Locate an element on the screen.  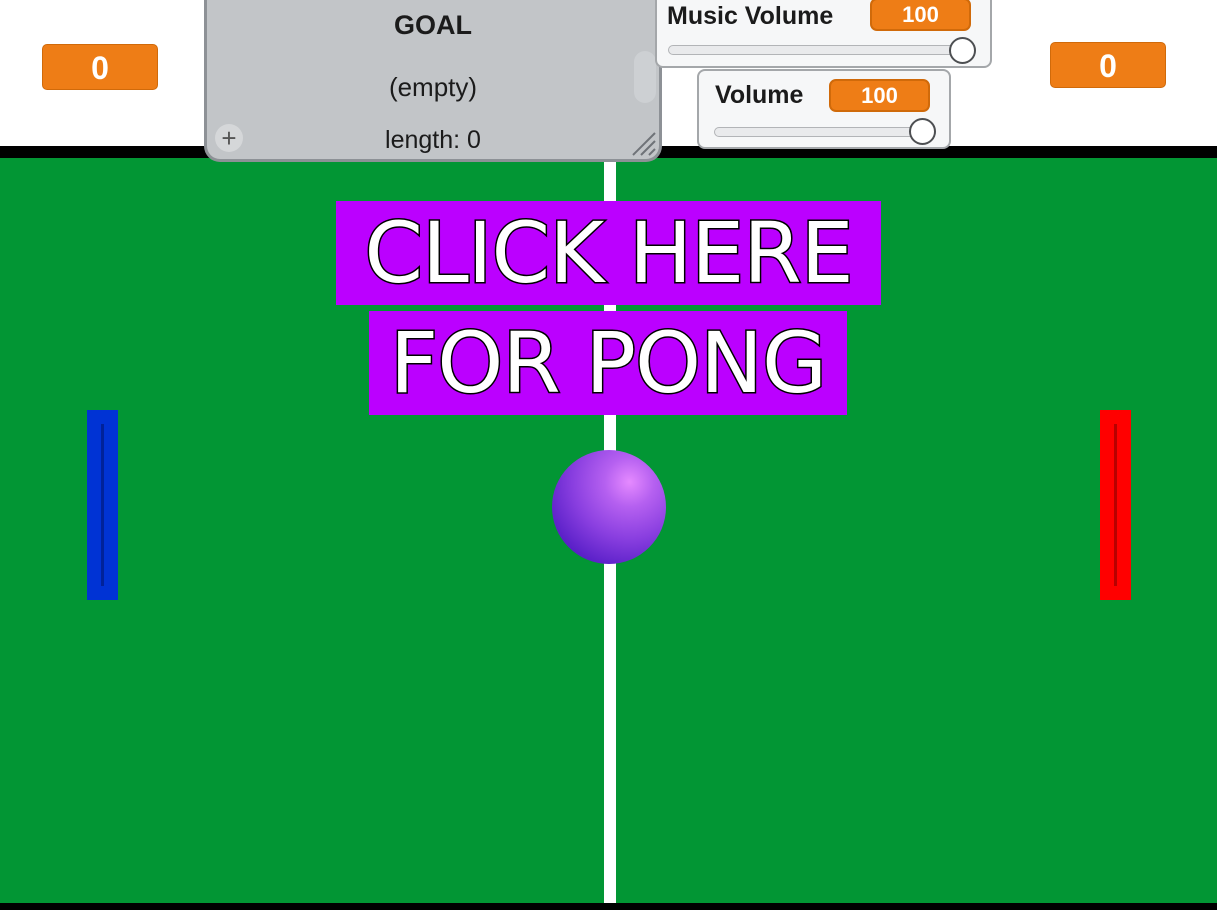
music-volume-monitor: Music Volume 100 is located at coordinates (823, 34).